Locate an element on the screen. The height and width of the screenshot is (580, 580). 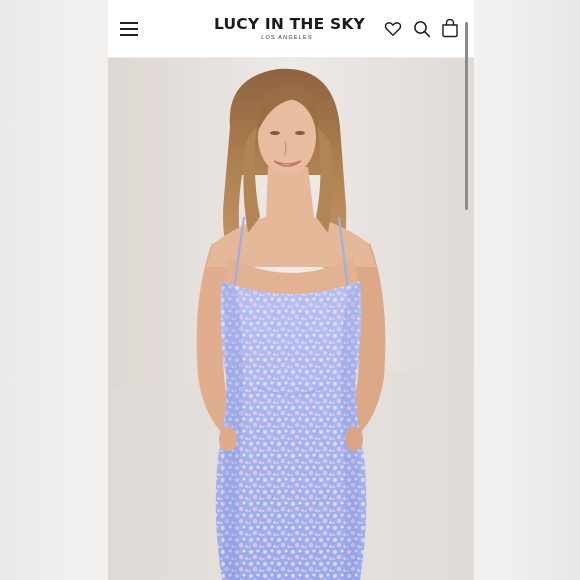
hamburger-menu-icon is located at coordinates (129, 29).